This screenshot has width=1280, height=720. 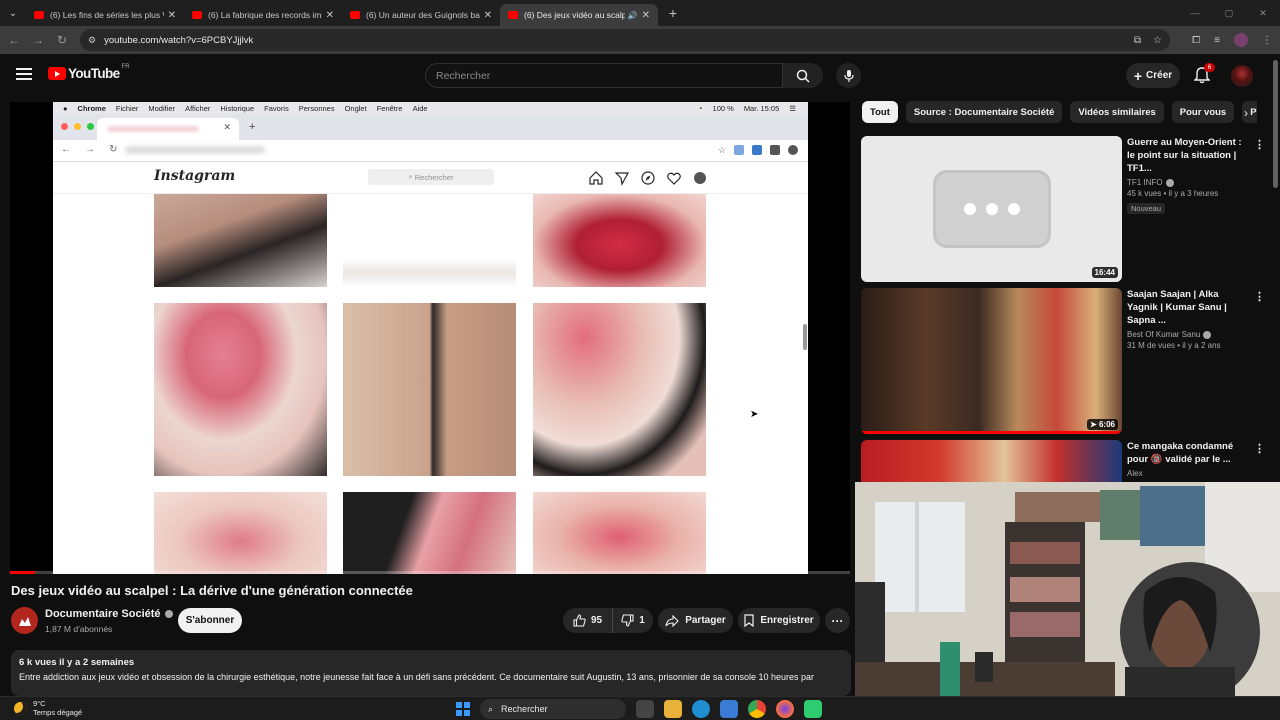 What do you see at coordinates (757, 709) in the screenshot?
I see `chrome-icon` at bounding box center [757, 709].